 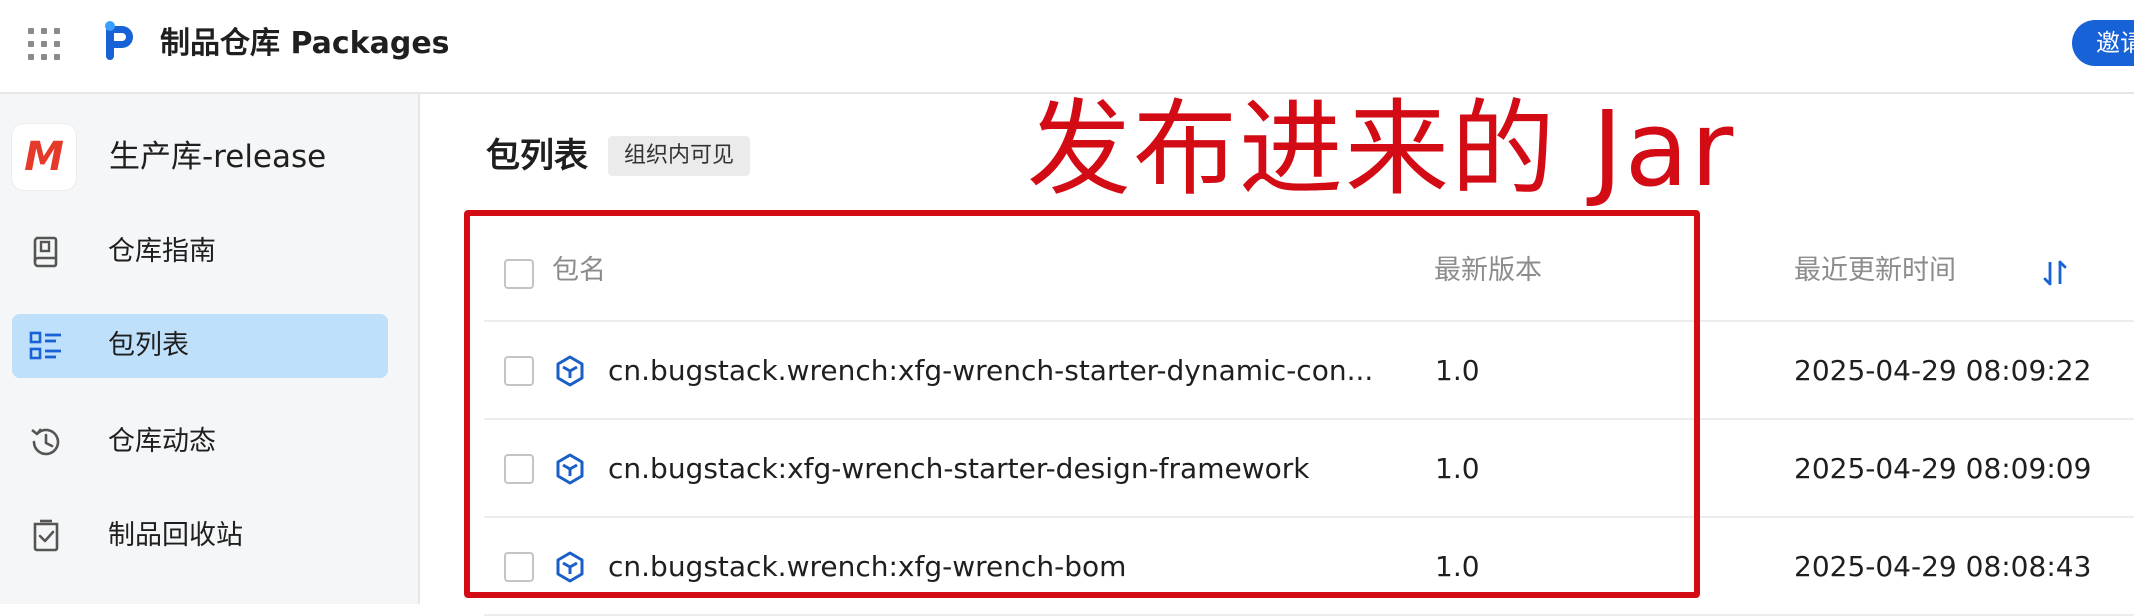 I want to click on sidebar-item-activity: 仓库动态, so click(x=200, y=442).